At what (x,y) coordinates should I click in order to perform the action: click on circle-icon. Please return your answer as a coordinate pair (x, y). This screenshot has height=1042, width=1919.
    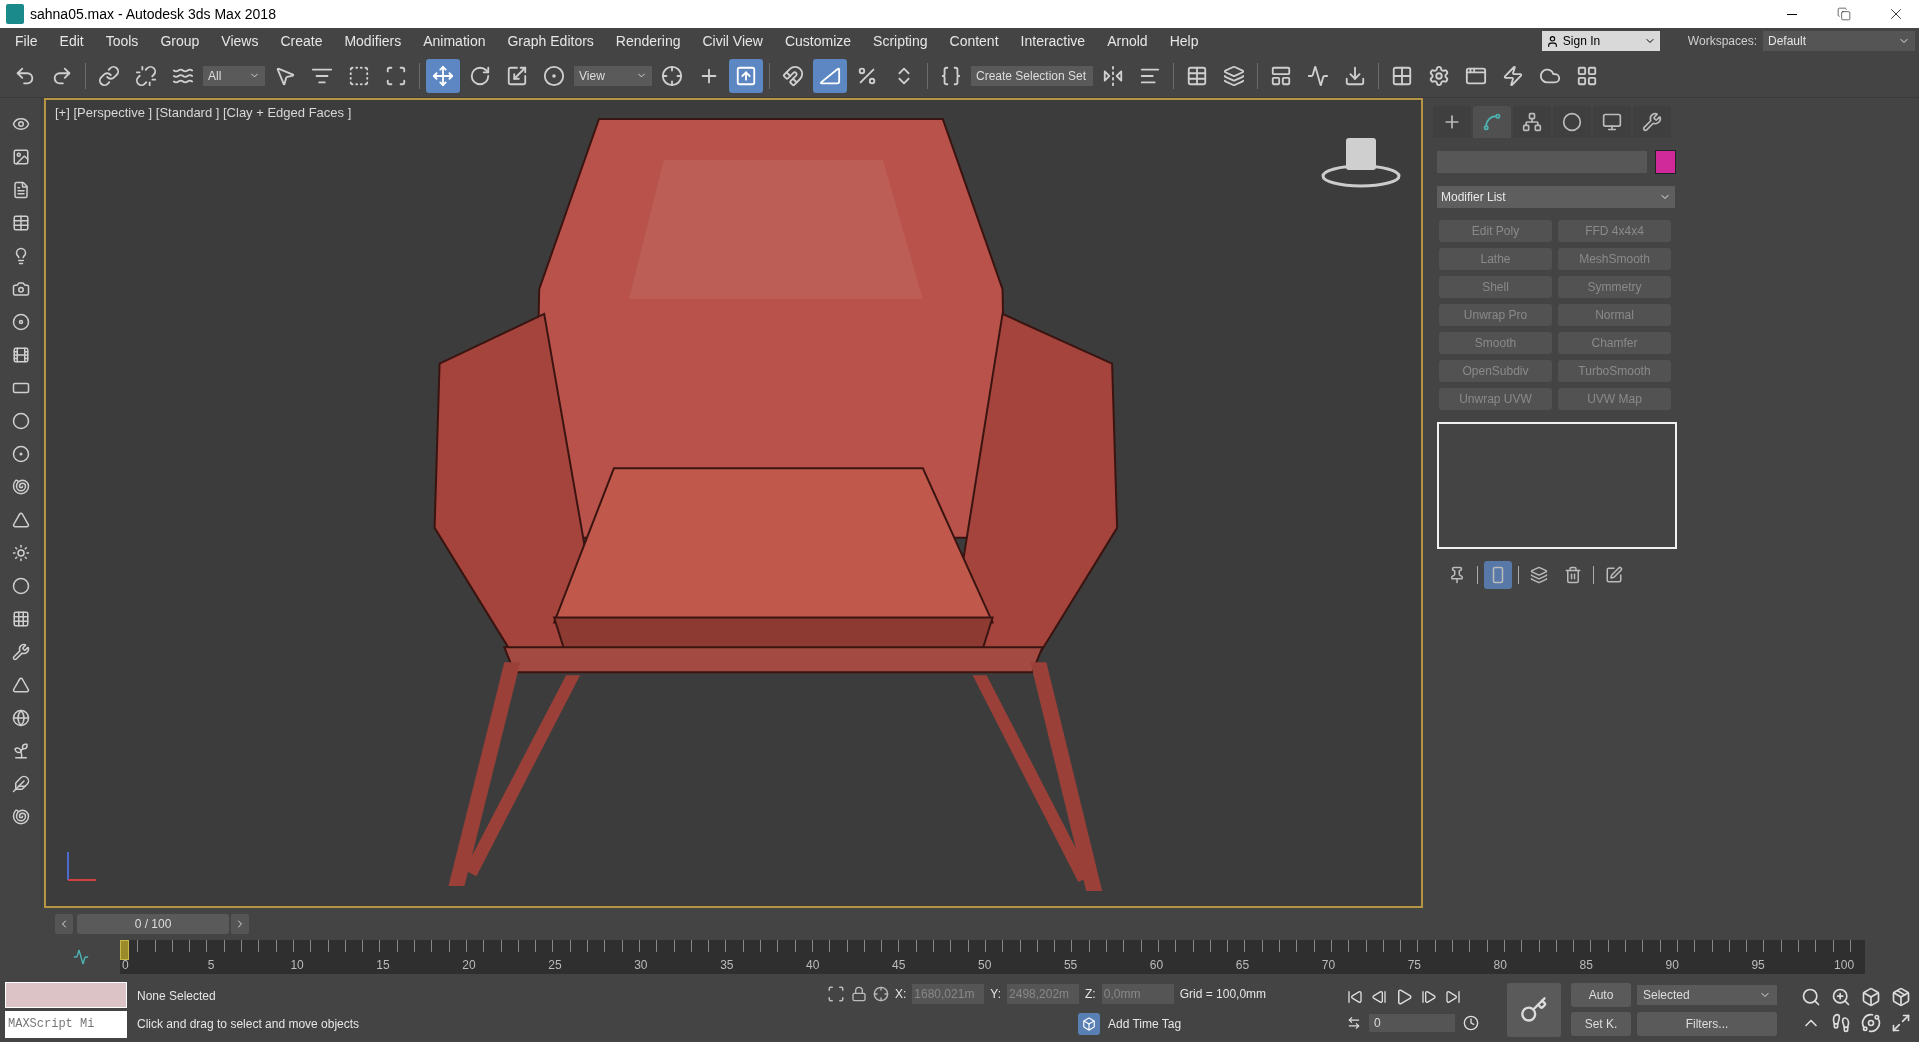
    Looking at the image, I should click on (1572, 122).